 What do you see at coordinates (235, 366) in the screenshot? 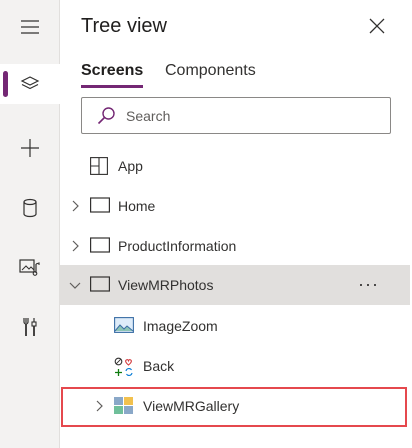
I see `tree-item-back: Back` at bounding box center [235, 366].